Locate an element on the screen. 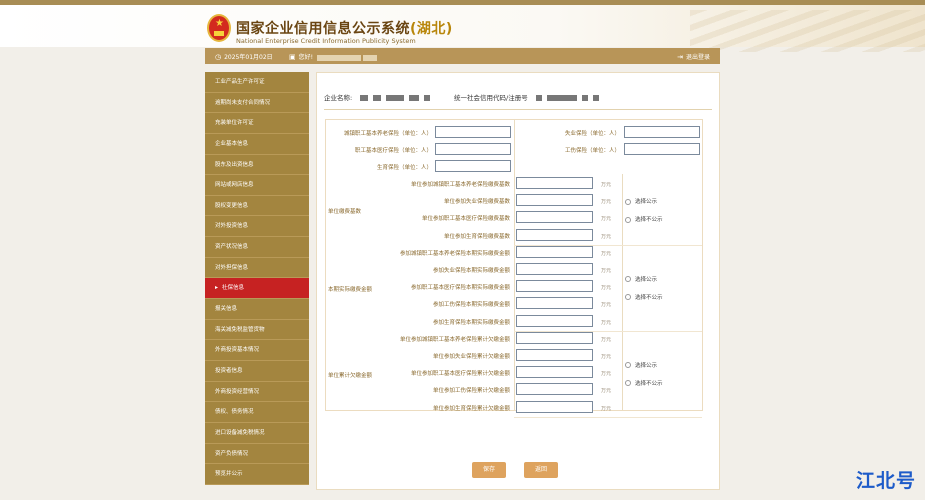 Image resolution: width=925 pixels, height=500 pixels. amount-label: 参加职工基本医疗保险本期实际缴费金额 is located at coordinates (460, 288).